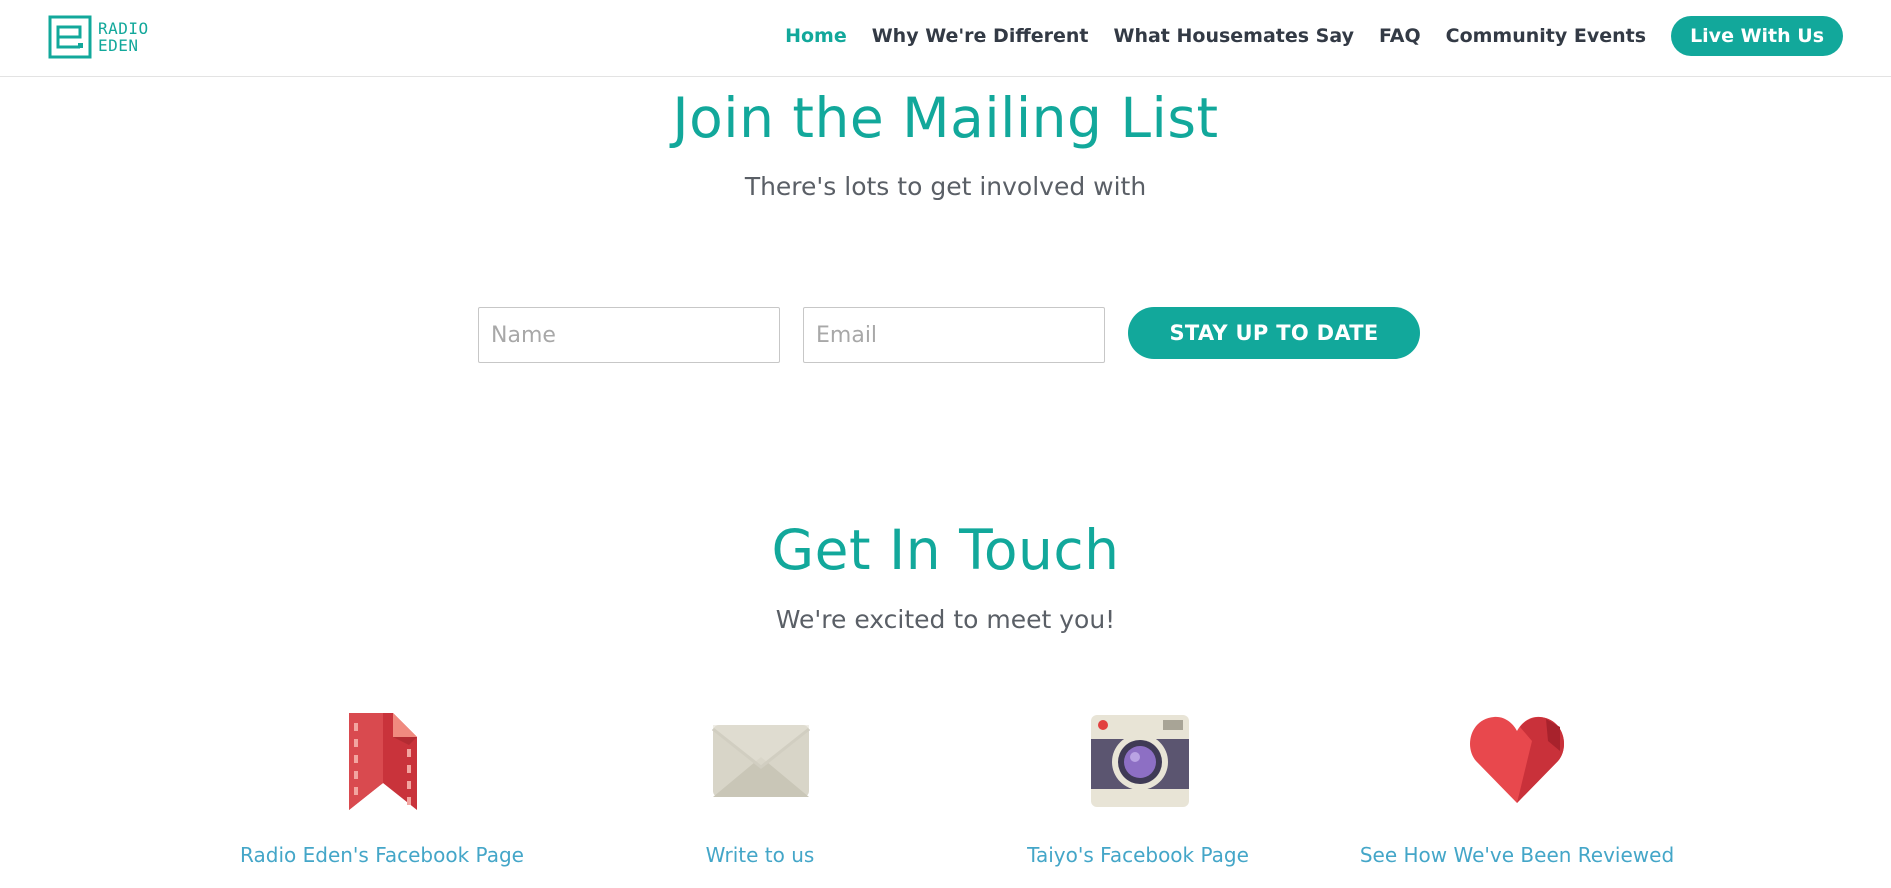 The image size is (1891, 888). I want to click on contact-card-write: Write to us, so click(760, 786).